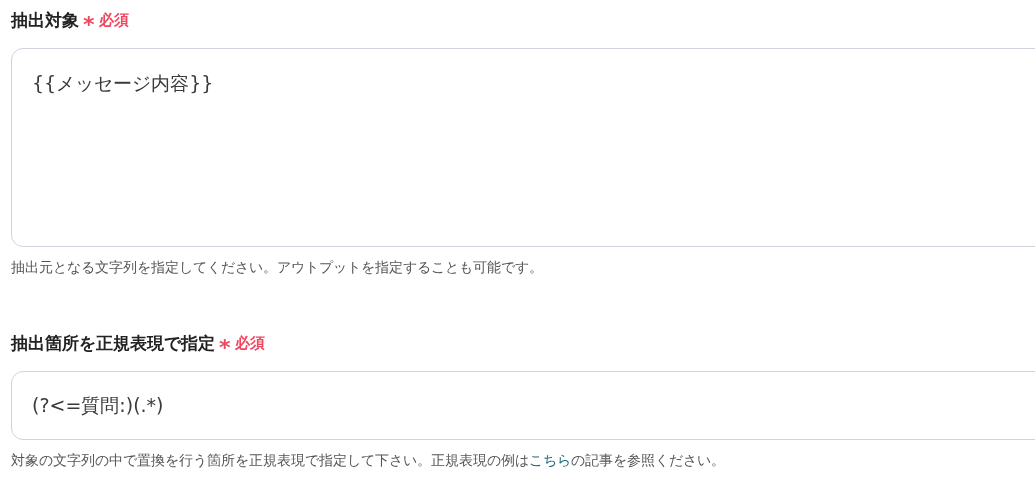 This screenshot has width=1035, height=478. I want to click on help-text: 対象の文字列の中で置換を行う箇所を正規表現で指定して下さい。正規表現の例は こちらの記事を参照ください。, so click(368, 461).